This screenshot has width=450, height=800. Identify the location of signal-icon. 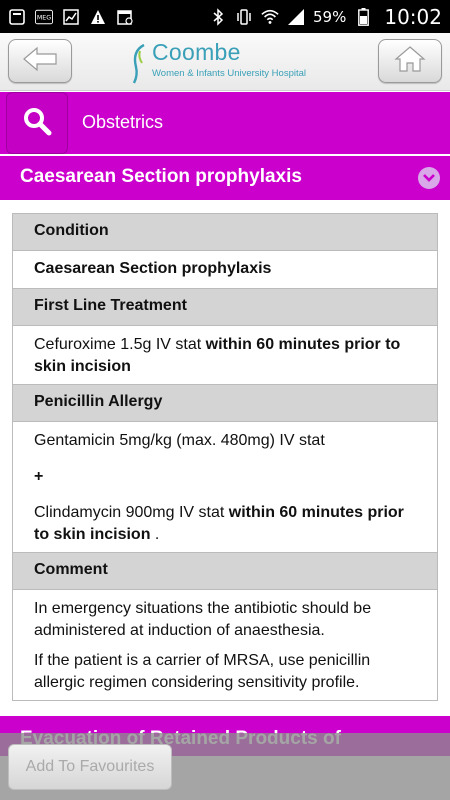
(296, 17).